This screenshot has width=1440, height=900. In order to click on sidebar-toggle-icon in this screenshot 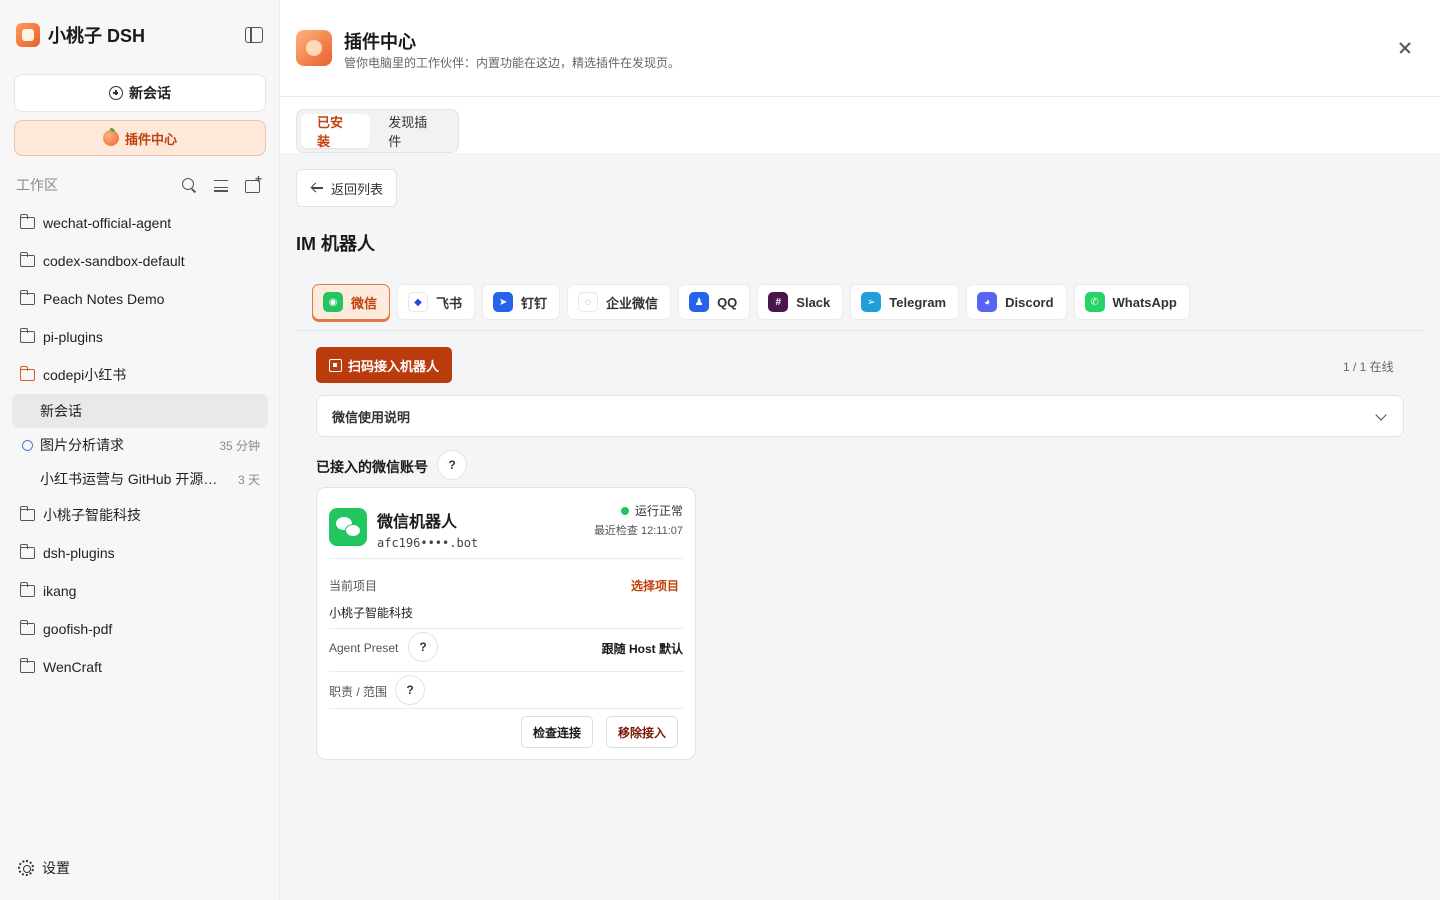, I will do `click(254, 35)`.